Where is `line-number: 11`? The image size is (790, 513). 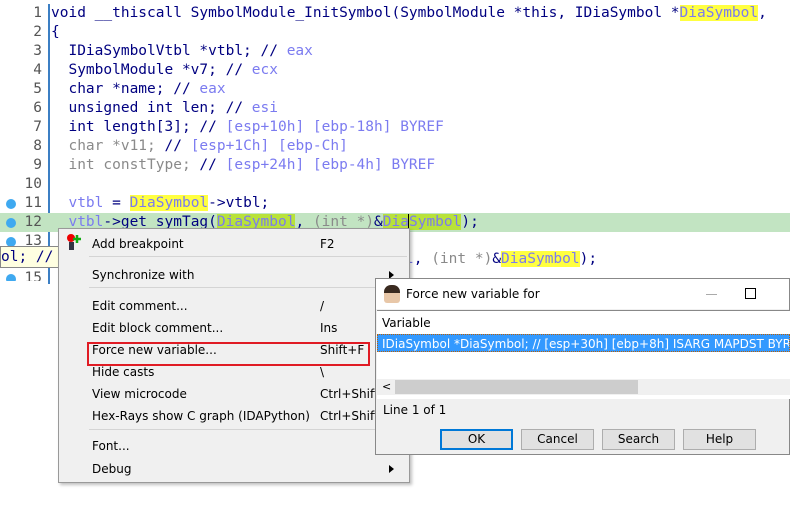 line-number: 11 is located at coordinates (33, 203).